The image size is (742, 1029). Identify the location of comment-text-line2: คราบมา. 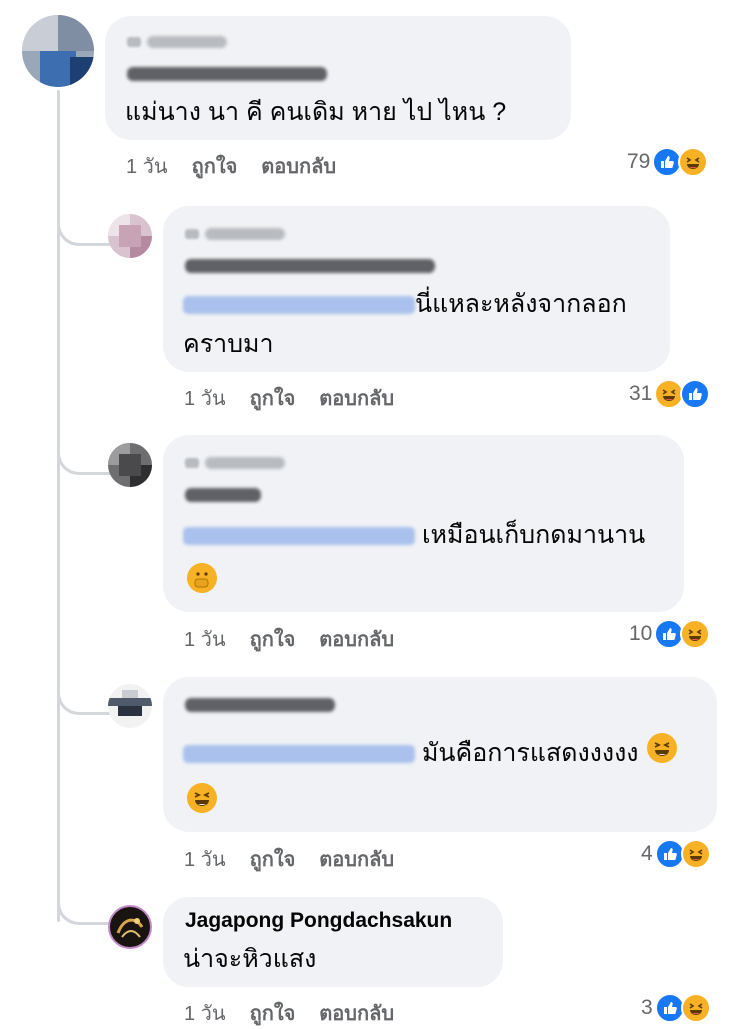
(228, 344).